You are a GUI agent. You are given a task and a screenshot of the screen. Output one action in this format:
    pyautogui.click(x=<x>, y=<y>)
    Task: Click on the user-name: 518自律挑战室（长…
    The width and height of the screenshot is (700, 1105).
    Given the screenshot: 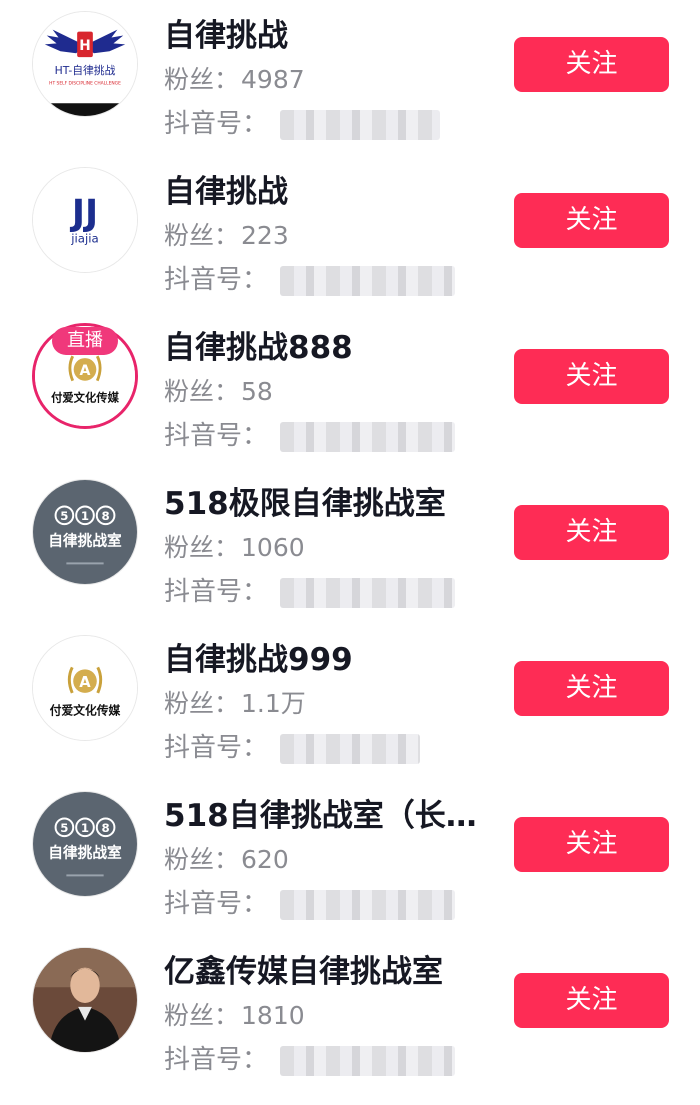 What is the action you would take?
    pyautogui.click(x=320, y=816)
    